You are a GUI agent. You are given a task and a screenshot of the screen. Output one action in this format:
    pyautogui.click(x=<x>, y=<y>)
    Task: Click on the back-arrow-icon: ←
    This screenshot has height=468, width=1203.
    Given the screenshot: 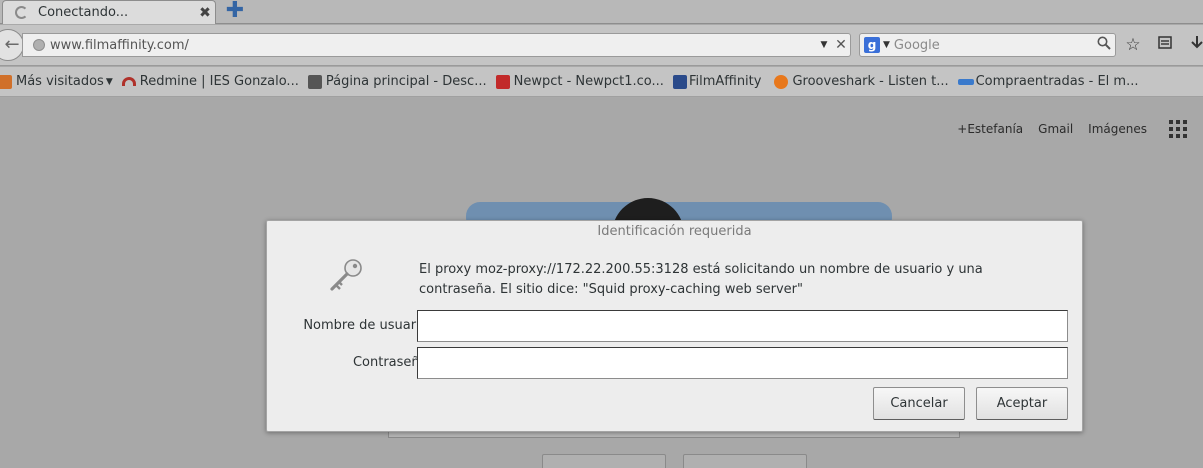 What is the action you would take?
    pyautogui.click(x=12, y=45)
    